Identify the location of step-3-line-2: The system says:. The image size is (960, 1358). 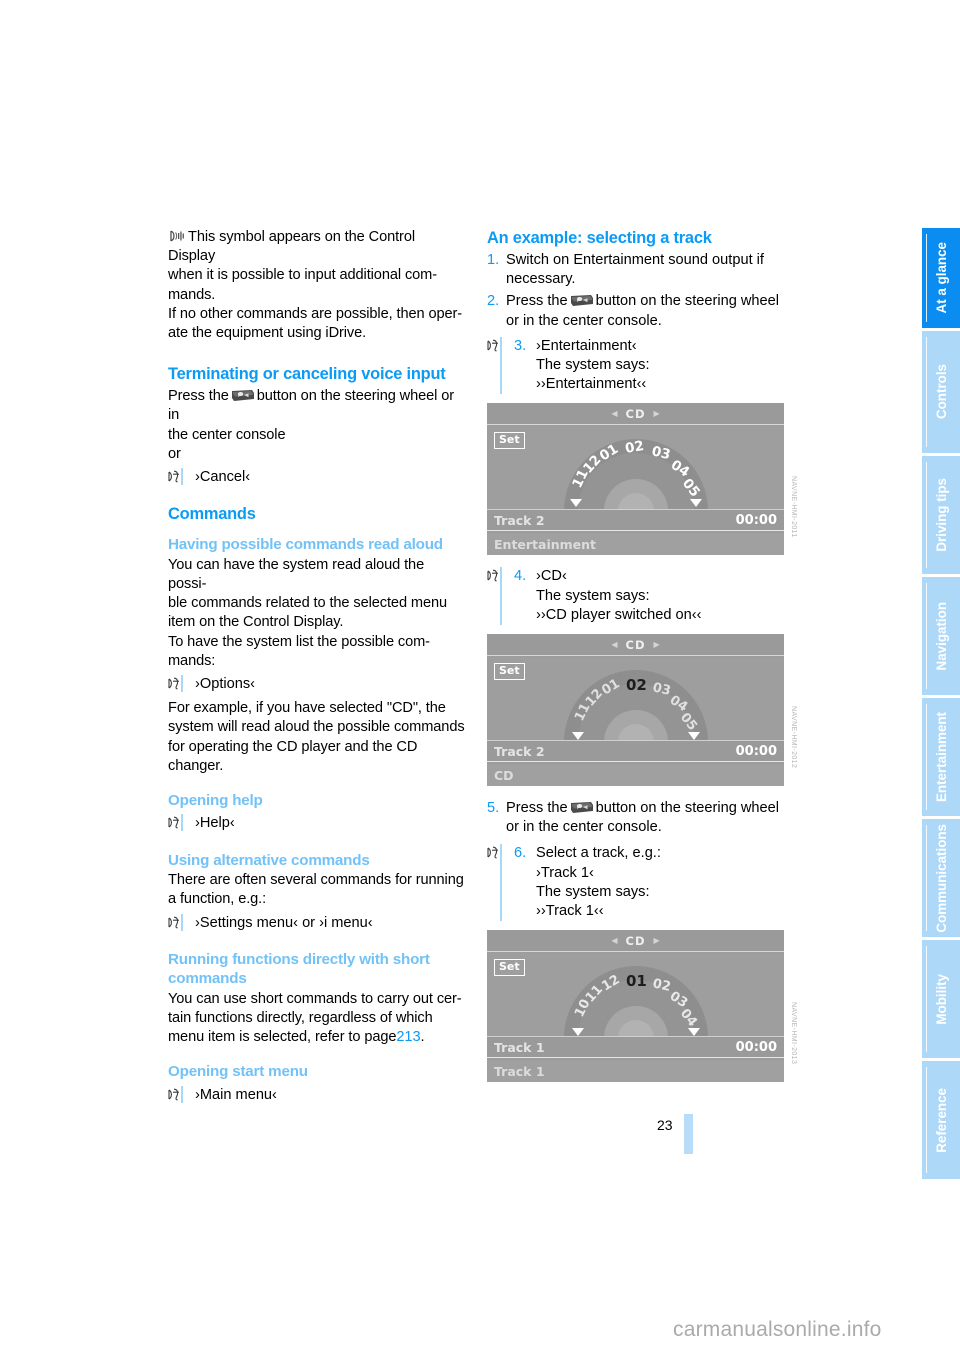
(593, 365).